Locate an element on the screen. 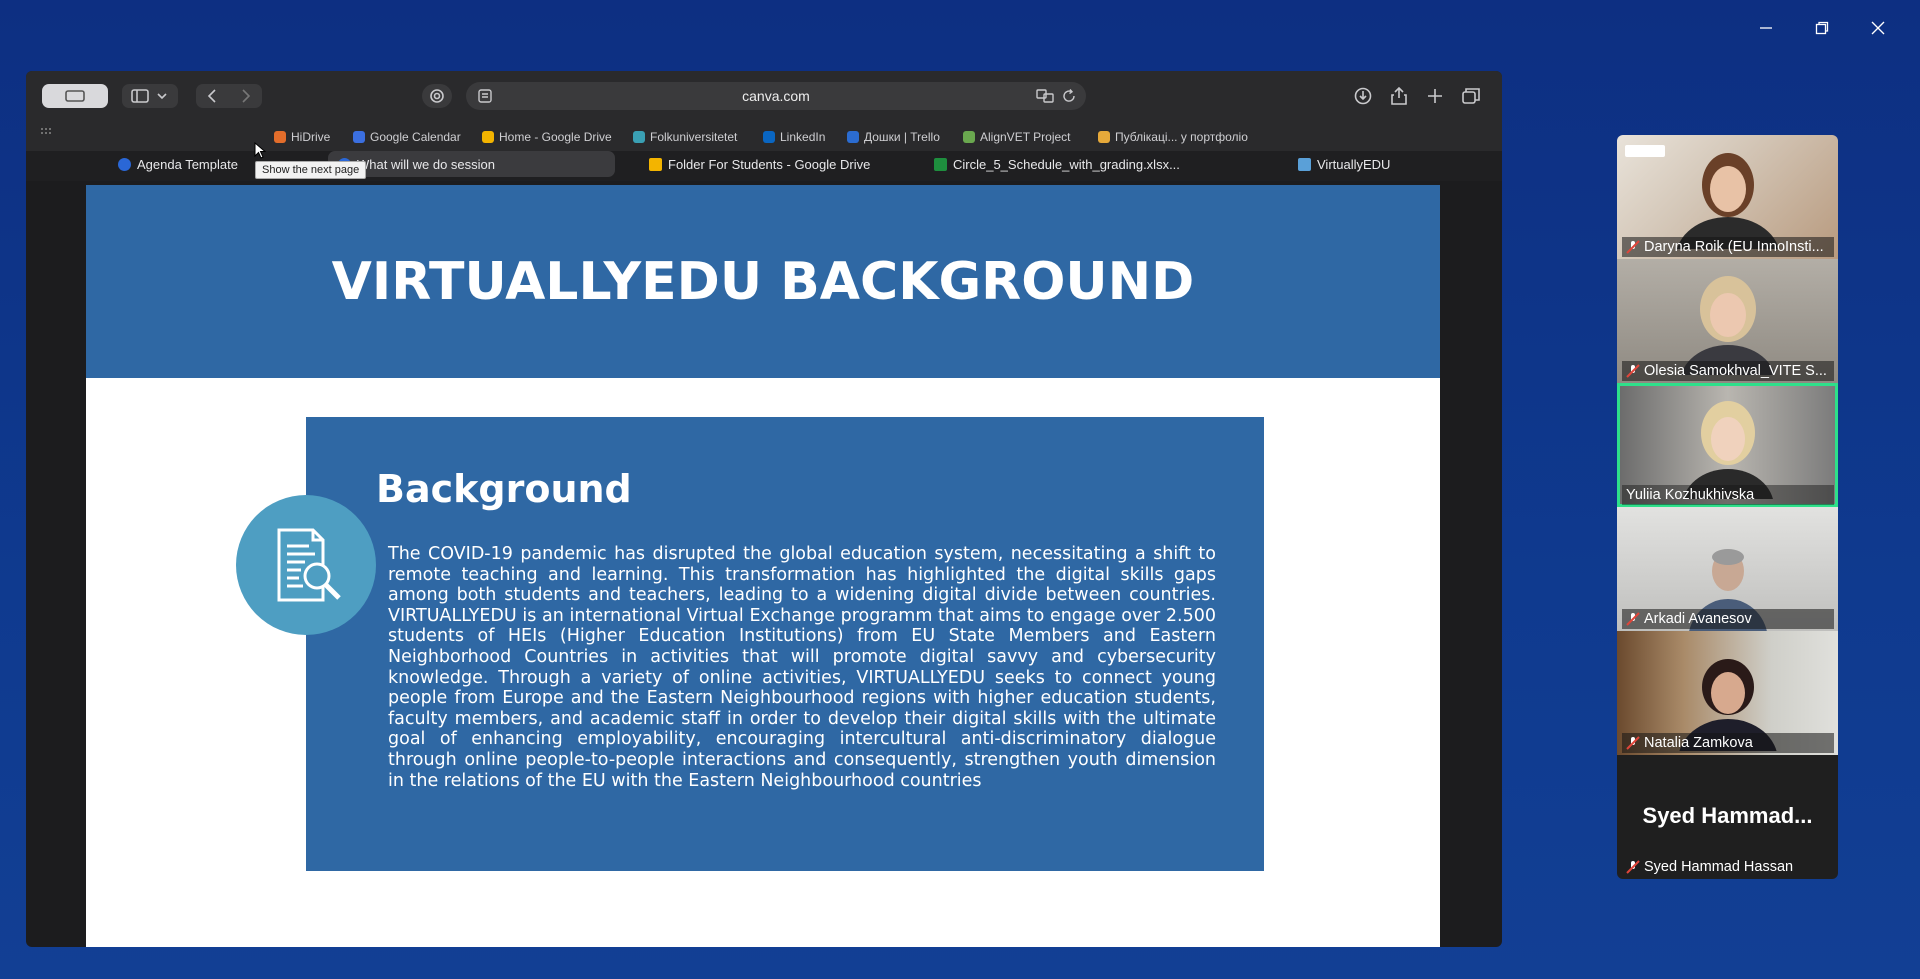 This screenshot has height=979, width=1920. share-button is located at coordinates (1399, 96).